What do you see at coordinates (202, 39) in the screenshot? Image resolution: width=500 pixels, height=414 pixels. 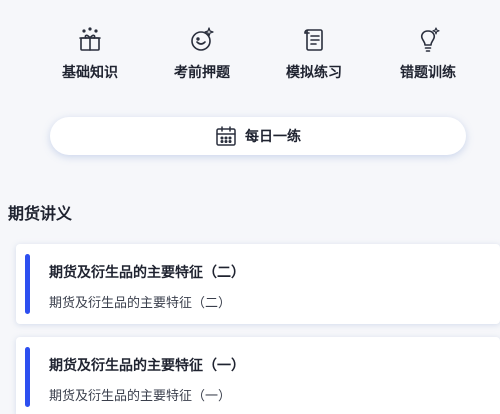 I see `bottle-sparkle-icon` at bounding box center [202, 39].